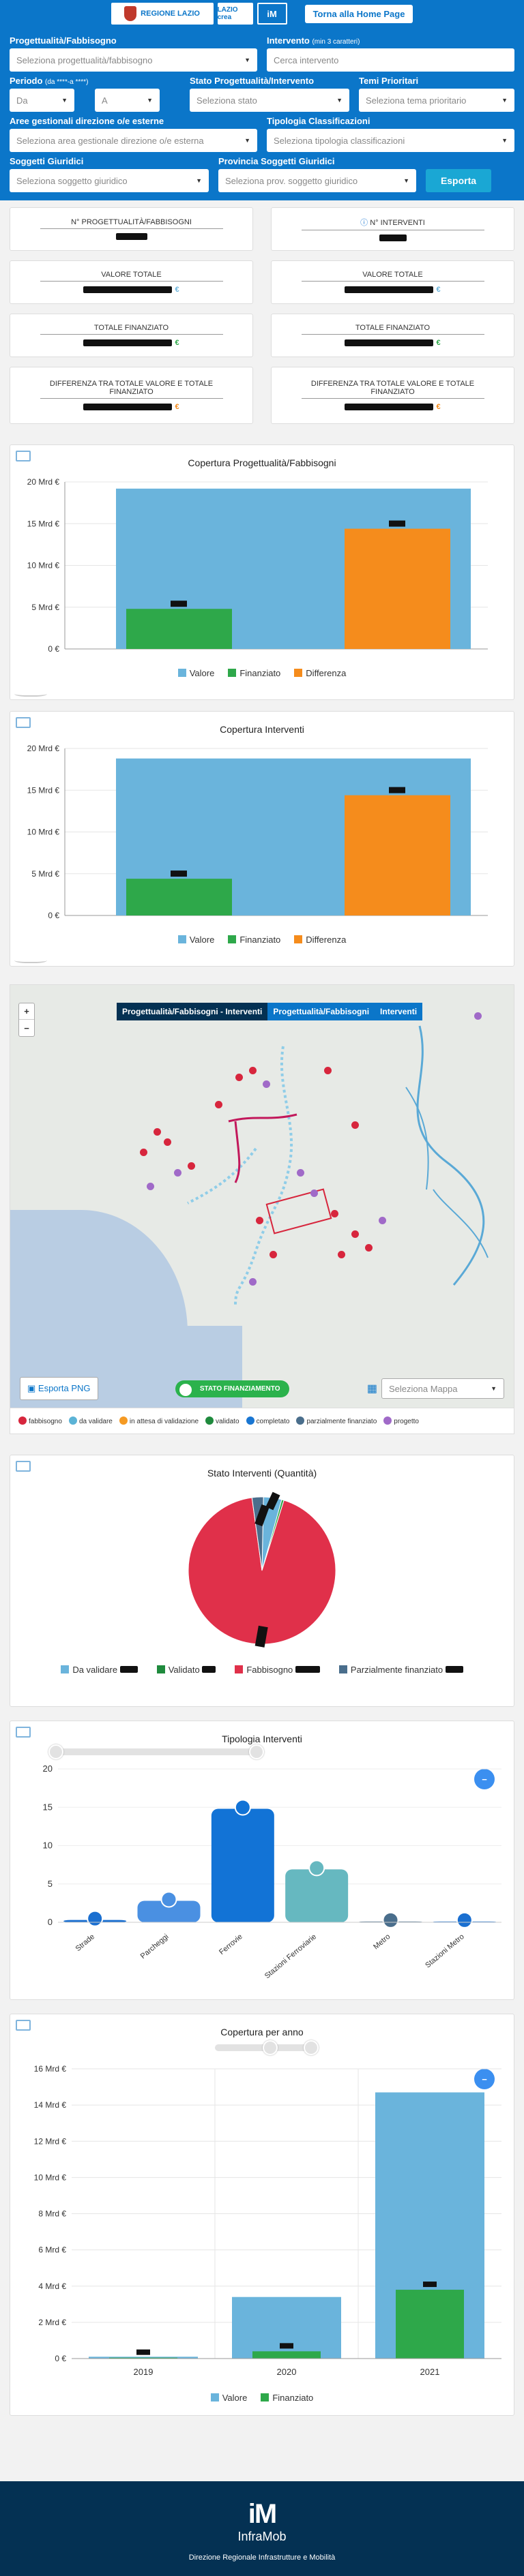  What do you see at coordinates (286, 2328) in the screenshot?
I see `bar-valore-2020` at bounding box center [286, 2328].